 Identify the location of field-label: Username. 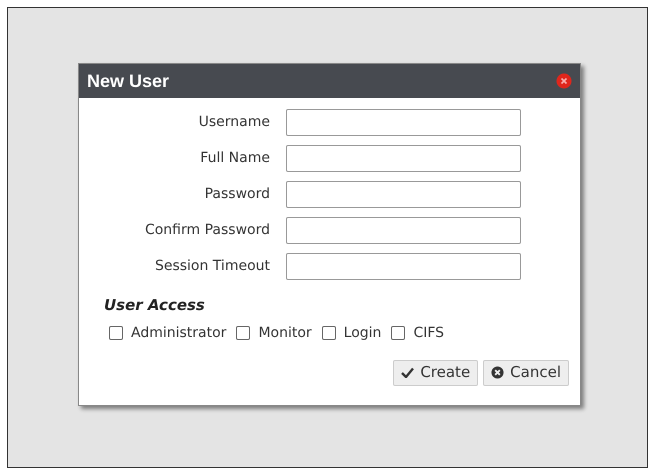
(234, 122).